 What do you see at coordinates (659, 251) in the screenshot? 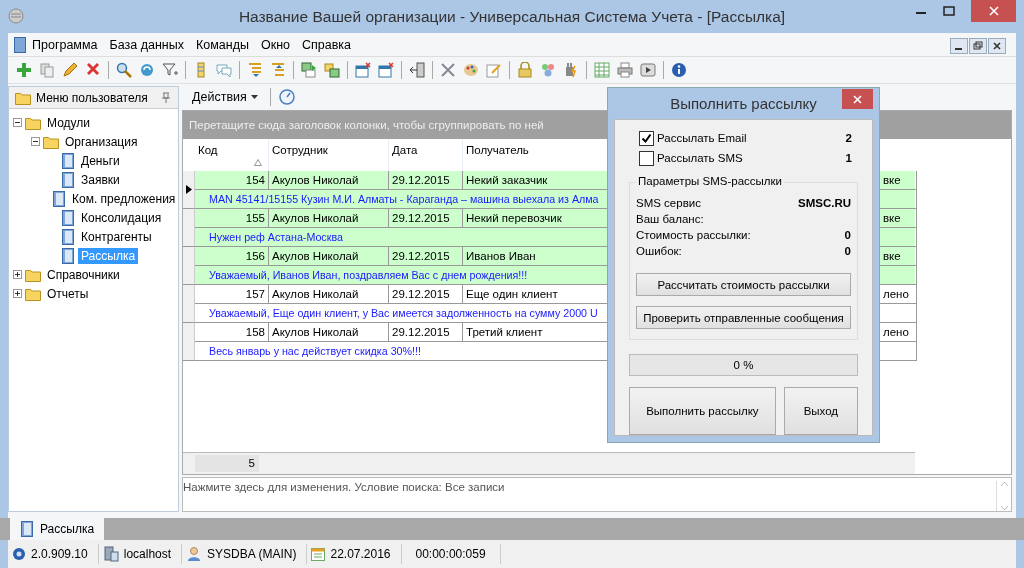
I see `field-label: Ошибок:` at bounding box center [659, 251].